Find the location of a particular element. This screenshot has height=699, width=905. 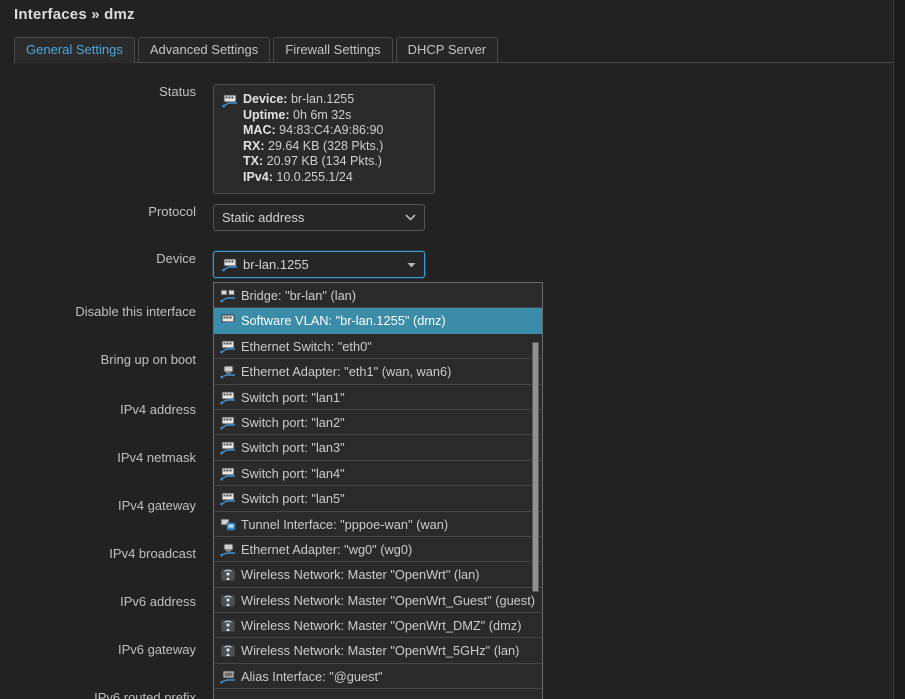

form-label-ipv4-address: IPv4 address is located at coordinates (158, 409).